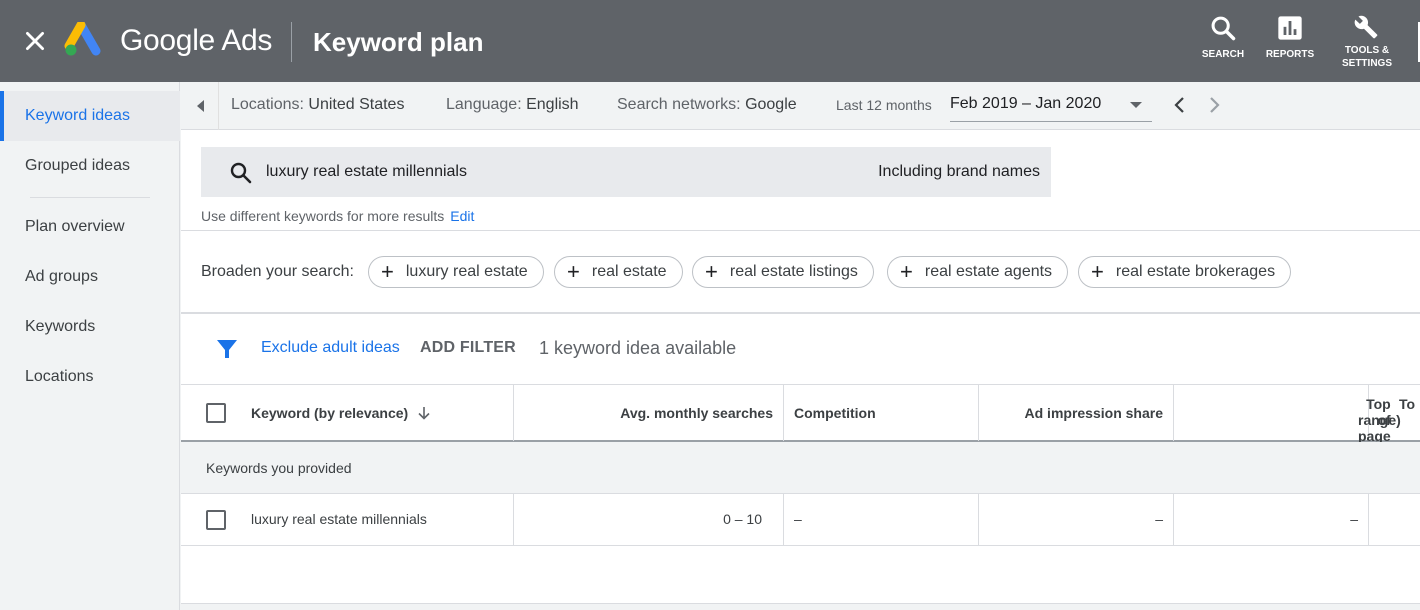  I want to click on search-query: luxury real estate millennials, so click(366, 172).